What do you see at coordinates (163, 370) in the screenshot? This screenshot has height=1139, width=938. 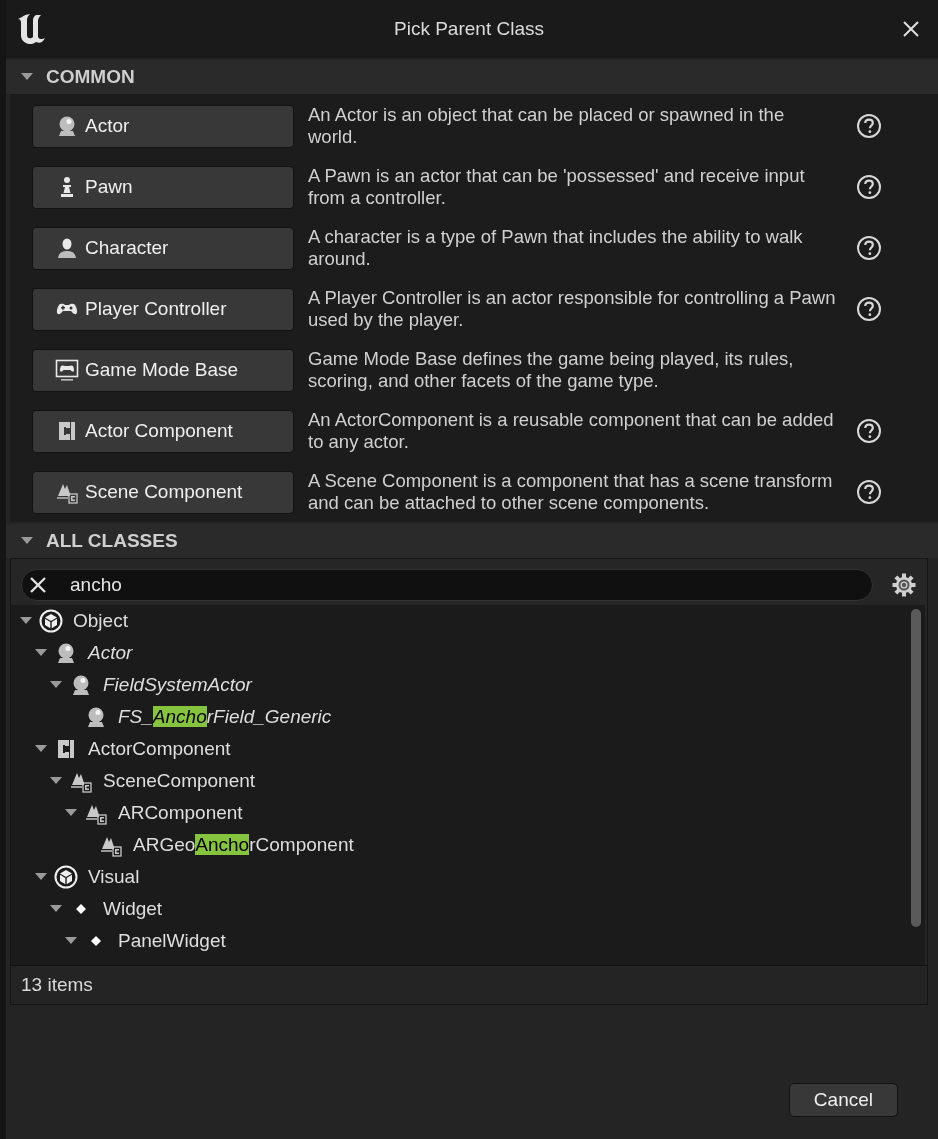 I see `class-button: Game Mode Base` at bounding box center [163, 370].